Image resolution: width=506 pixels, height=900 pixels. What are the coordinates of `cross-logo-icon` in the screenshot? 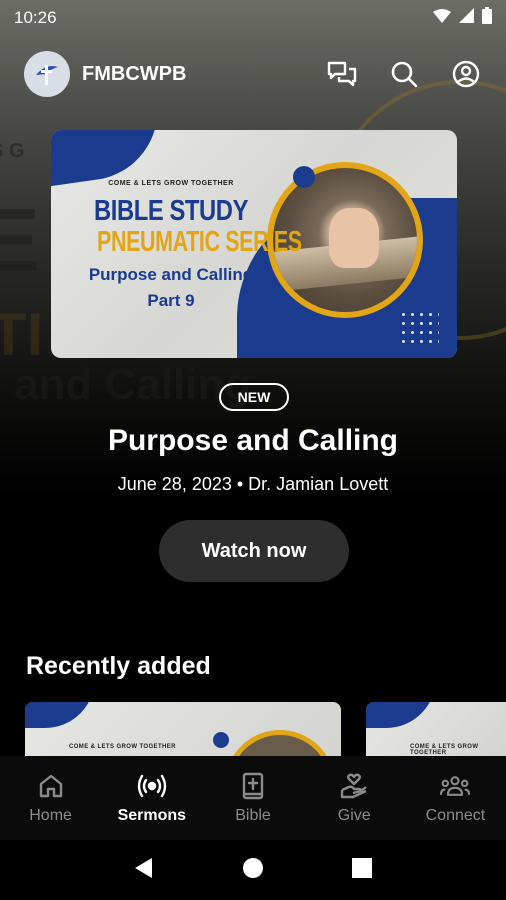 It's located at (47, 75).